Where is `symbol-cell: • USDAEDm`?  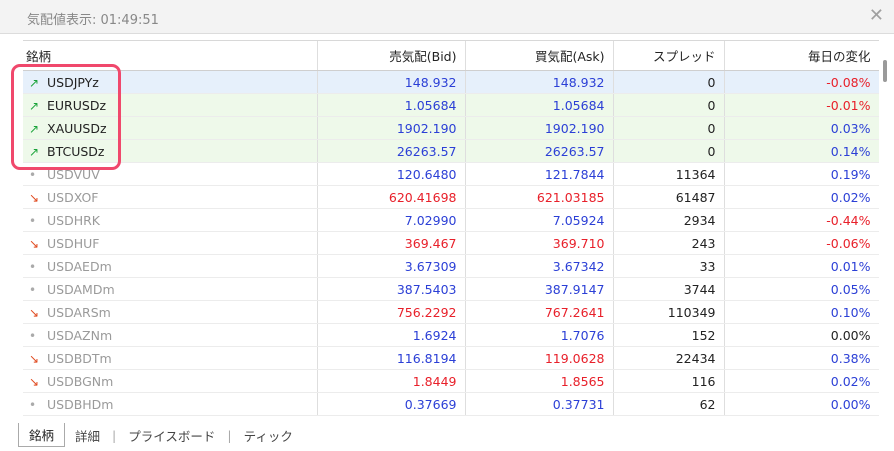
symbol-cell: • USDAEDm is located at coordinates (170, 266).